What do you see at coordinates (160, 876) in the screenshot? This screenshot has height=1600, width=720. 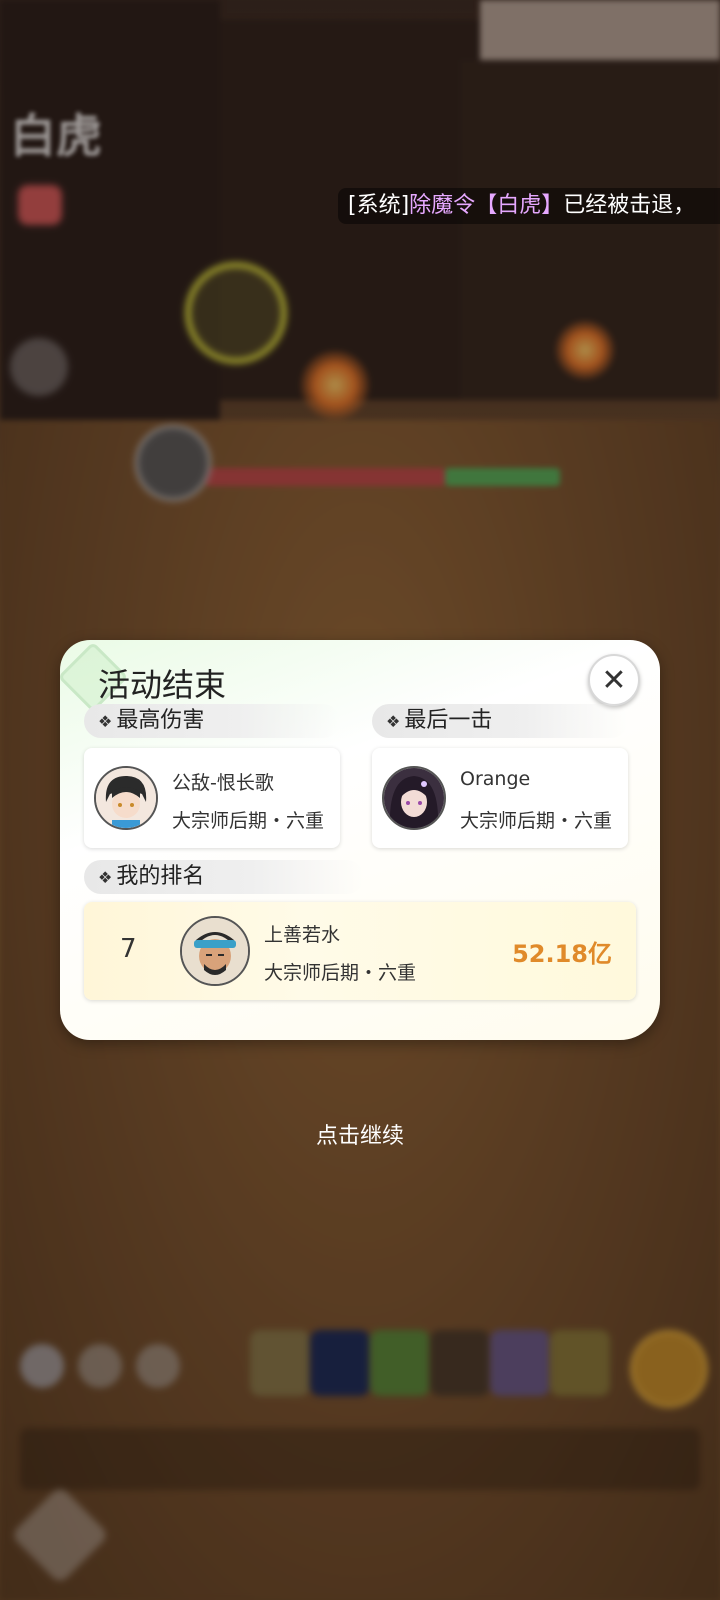 I see `my-ranking-header-label: 我的排名` at bounding box center [160, 876].